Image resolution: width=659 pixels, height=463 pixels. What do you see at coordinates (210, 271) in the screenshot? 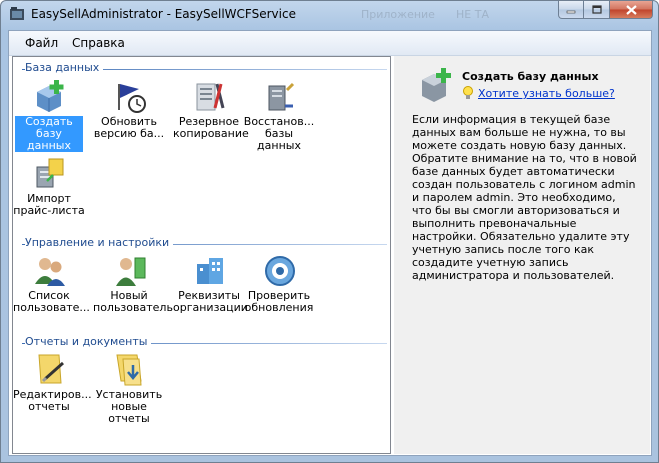
I see `organization-details-icon` at bounding box center [210, 271].